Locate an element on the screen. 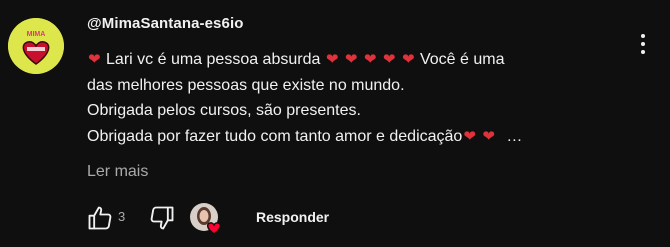 The height and width of the screenshot is (247, 670). thumbs-down-icon is located at coordinates (162, 218).